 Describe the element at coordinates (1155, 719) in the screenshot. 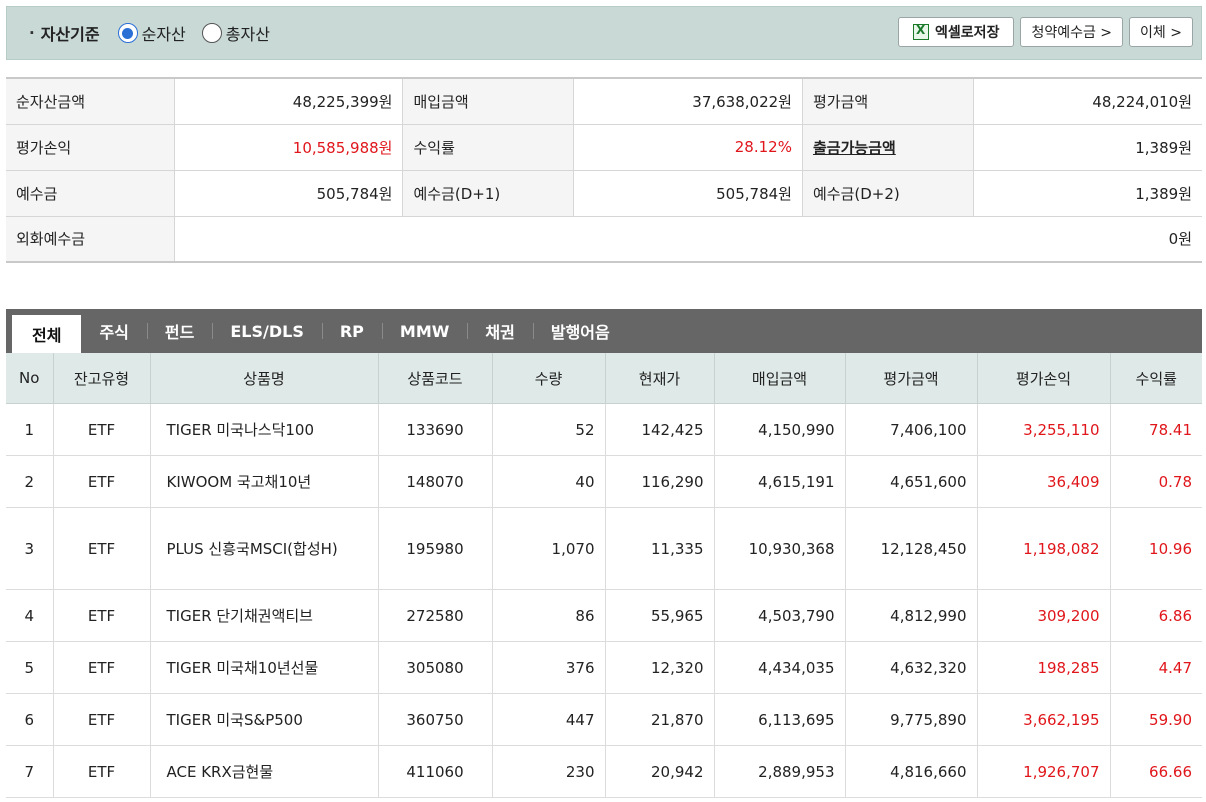

I see `return-rate: 59.90` at that location.